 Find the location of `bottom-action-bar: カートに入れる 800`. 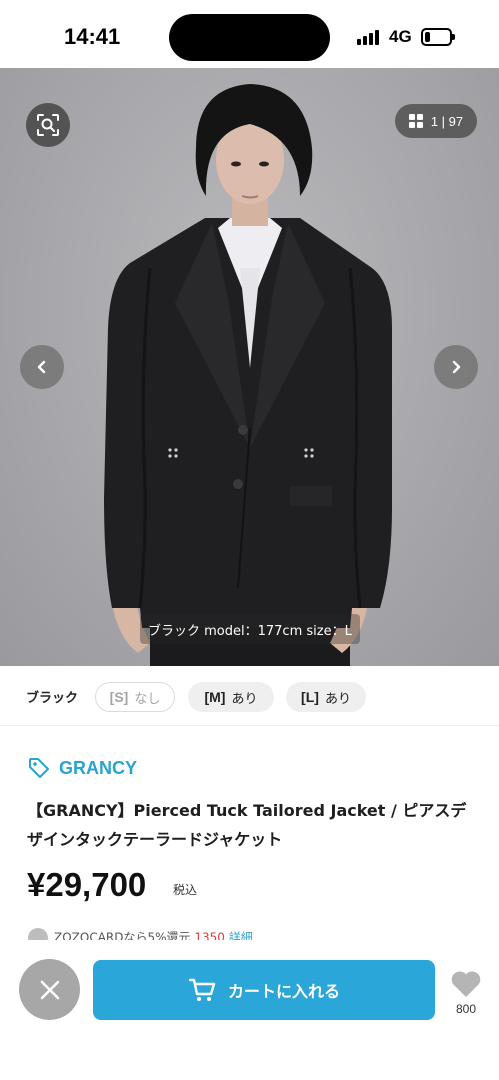

bottom-action-bar: カートに入れる 800 is located at coordinates (249, 1010).